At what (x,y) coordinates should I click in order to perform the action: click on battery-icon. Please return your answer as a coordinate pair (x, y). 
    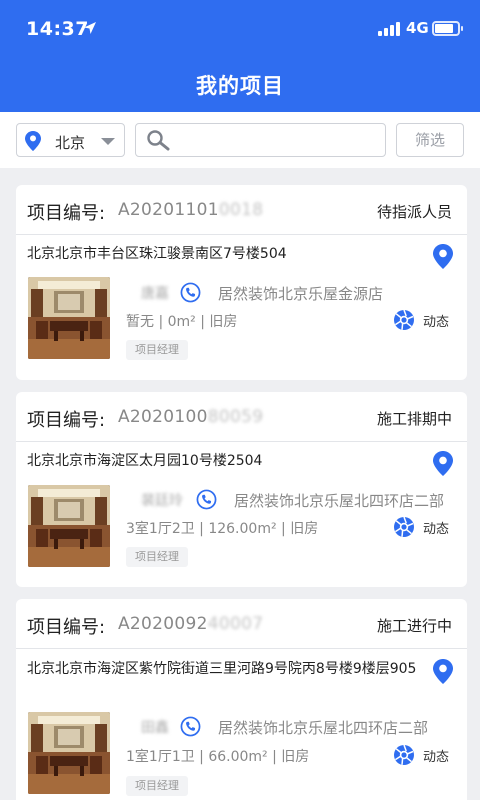
    Looking at the image, I should click on (447, 28).